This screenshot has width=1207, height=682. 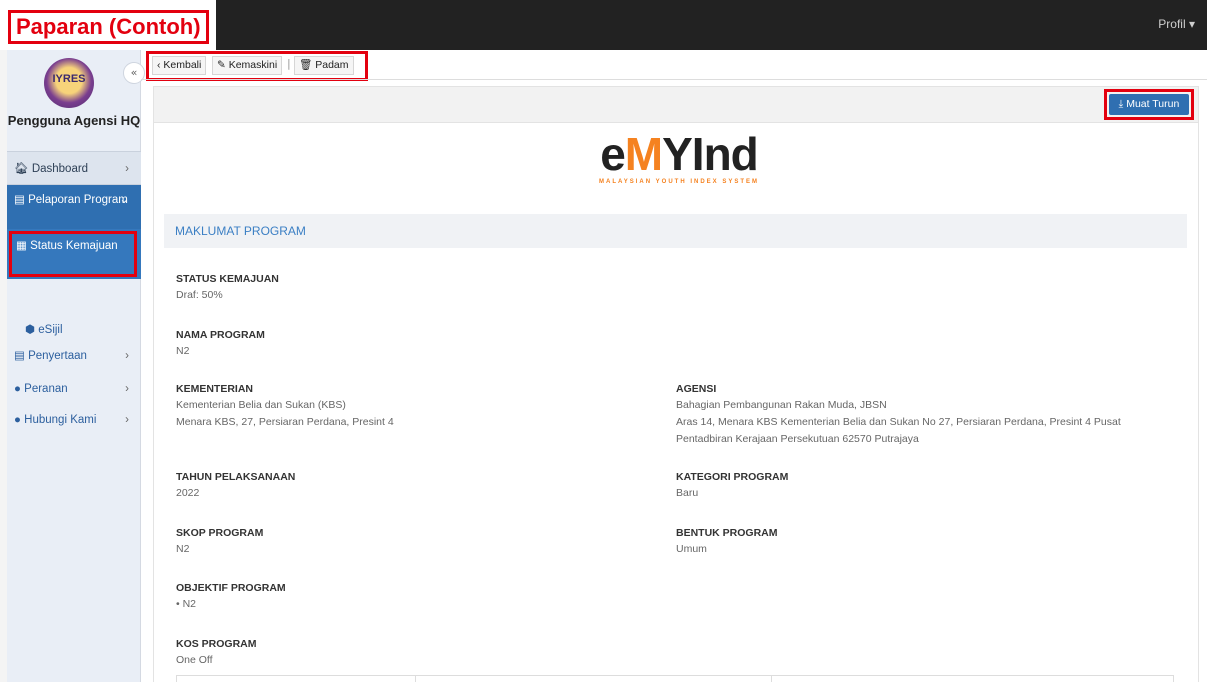 What do you see at coordinates (216, 644) in the screenshot?
I see `field-label: KOS PROGRAM` at bounding box center [216, 644].